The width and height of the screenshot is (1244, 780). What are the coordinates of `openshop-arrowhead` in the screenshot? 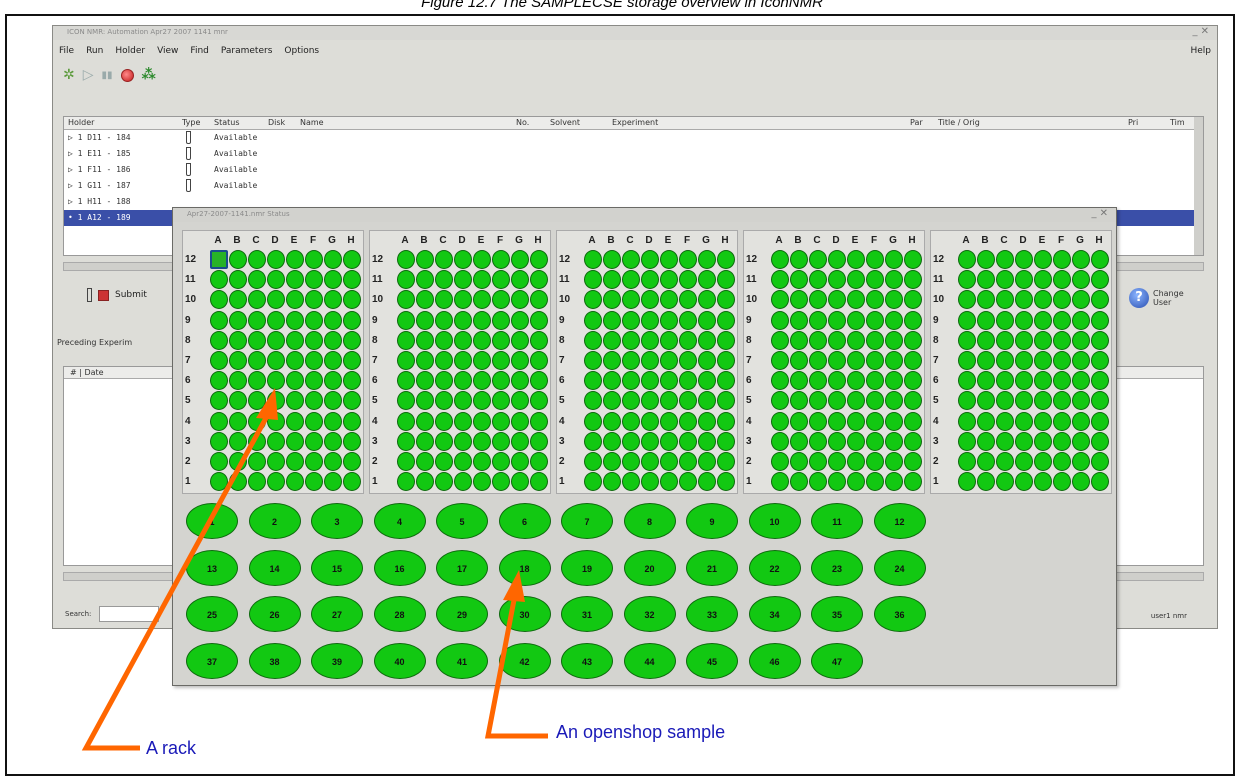 It's located at (514, 586).